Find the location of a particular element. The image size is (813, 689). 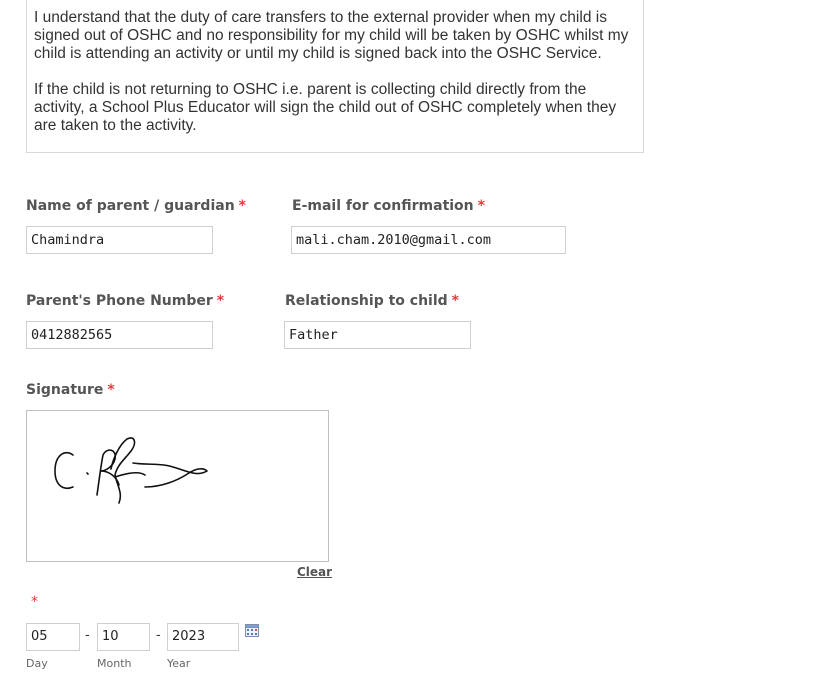

day-input: 05 is located at coordinates (53, 637).